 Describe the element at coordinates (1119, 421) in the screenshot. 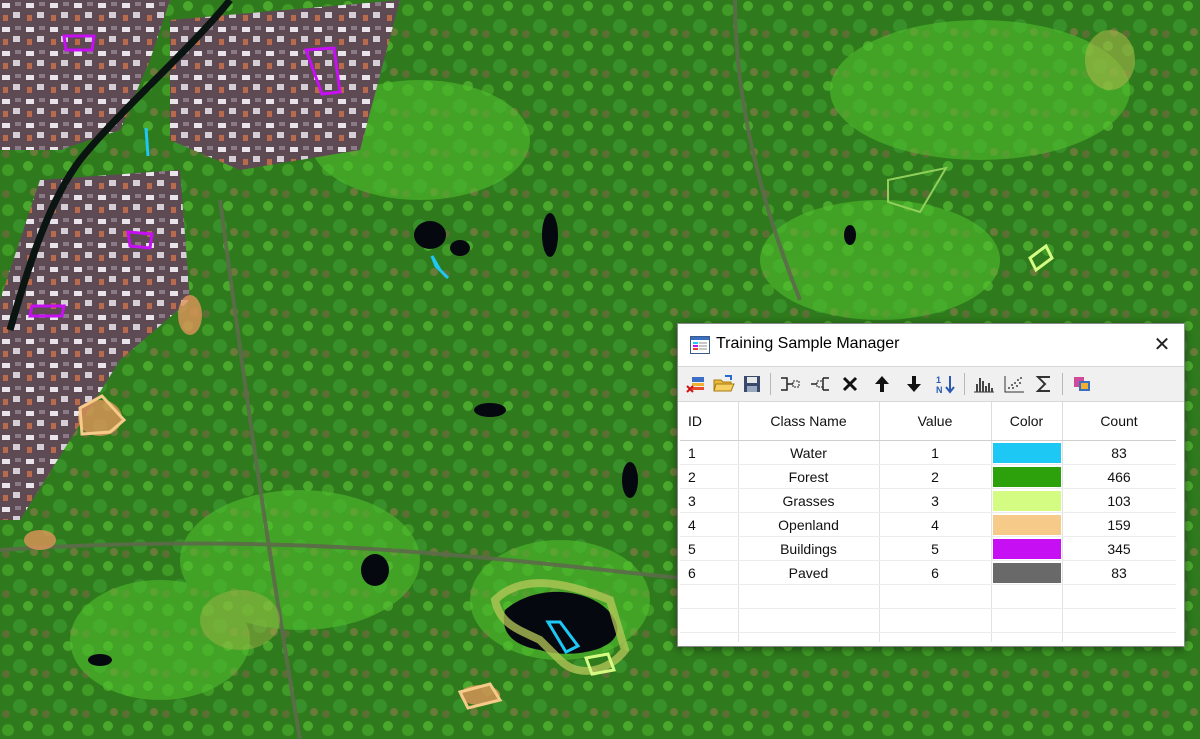

I see `column-header-count: Count` at that location.